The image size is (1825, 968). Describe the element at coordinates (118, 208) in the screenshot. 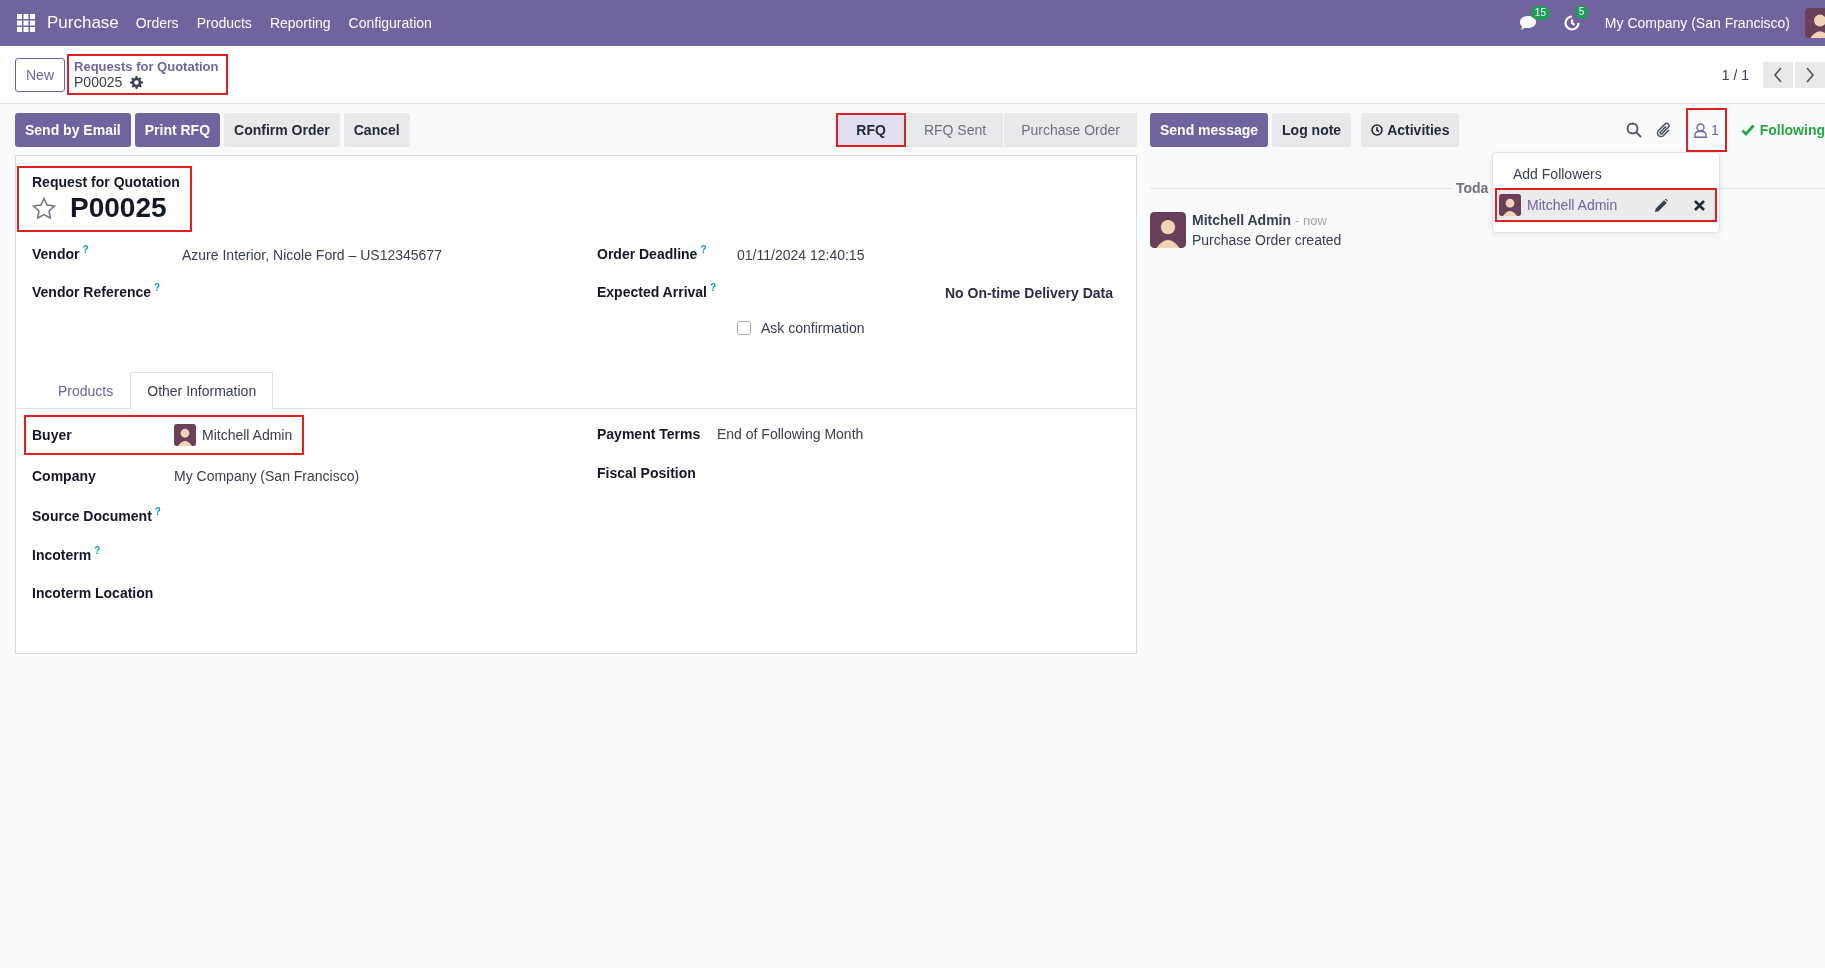

I see `order-number: P00025` at that location.